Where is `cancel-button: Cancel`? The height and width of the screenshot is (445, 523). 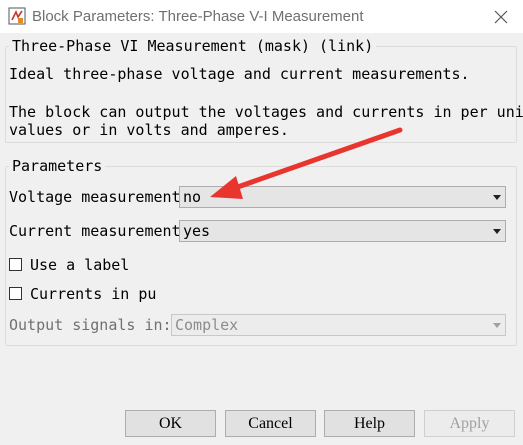
cancel-button: Cancel is located at coordinates (270, 423).